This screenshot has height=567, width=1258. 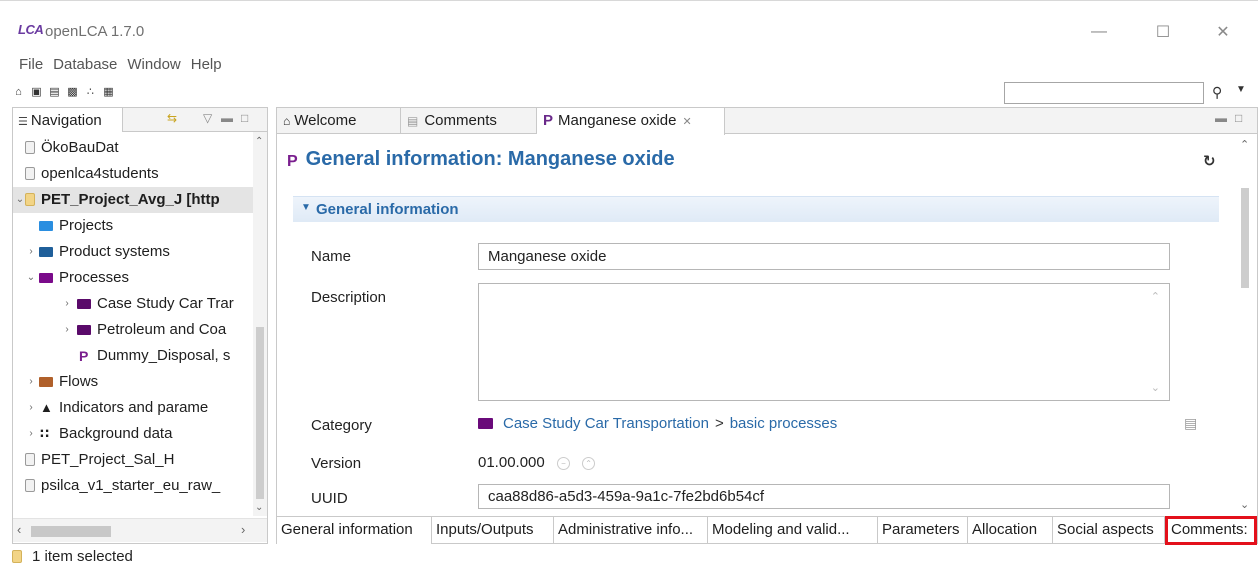 I want to click on formula-icon: ∴, so click(x=90, y=92).